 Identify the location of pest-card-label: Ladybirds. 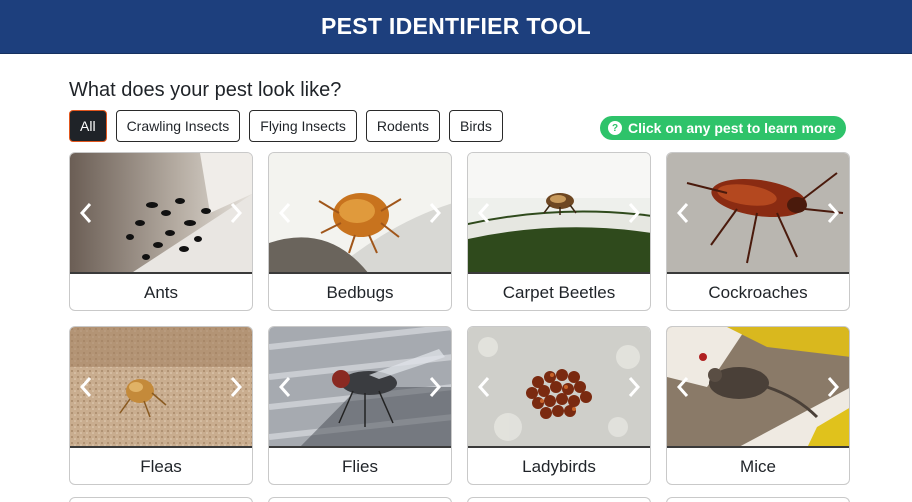
(559, 466).